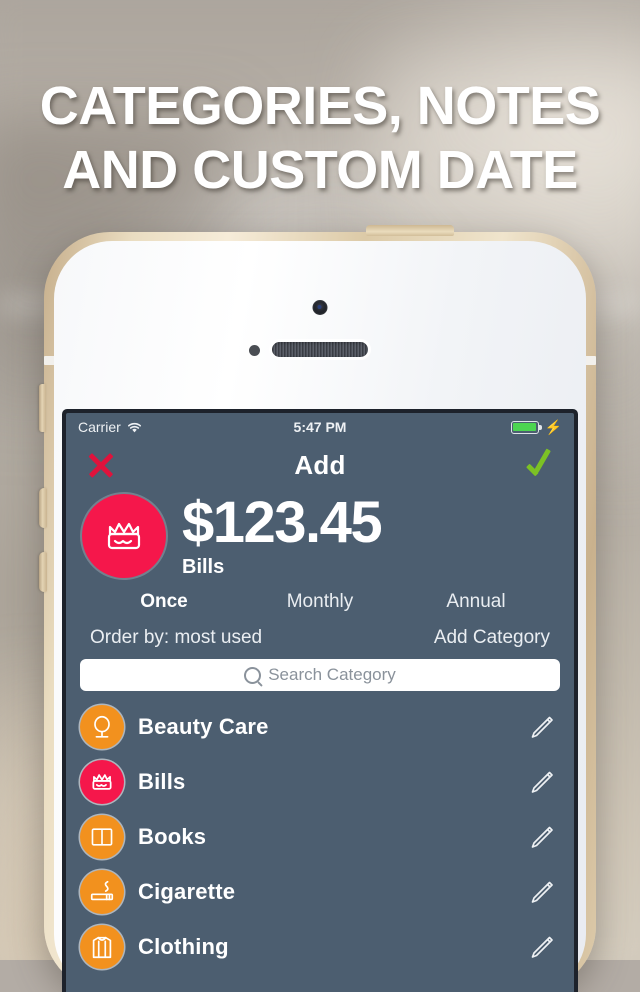  Describe the element at coordinates (102, 946) in the screenshot. I see `shirt-icon` at that location.